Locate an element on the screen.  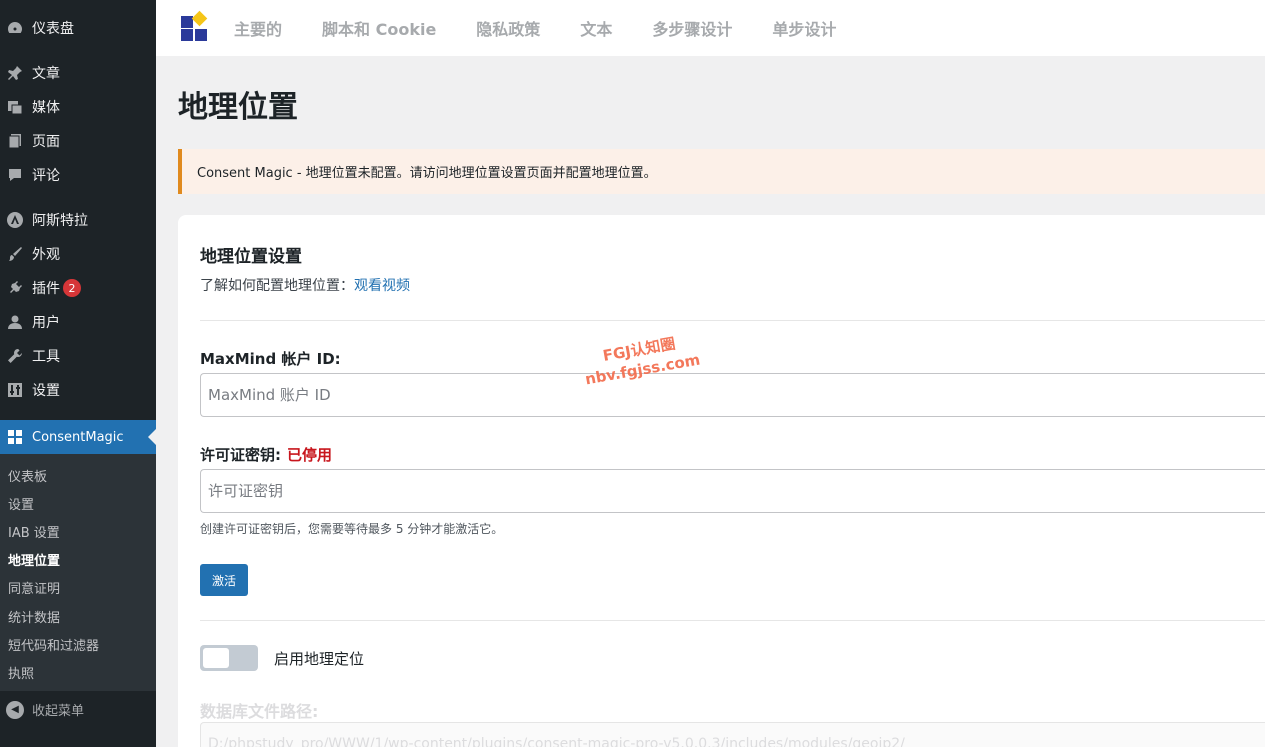
collapse-arrow-icon: ◀ is located at coordinates (15, 709).